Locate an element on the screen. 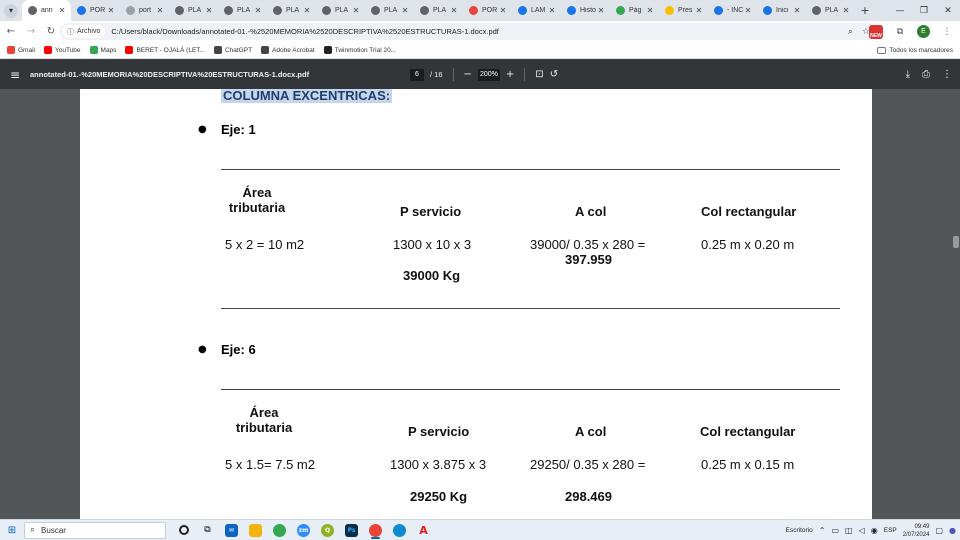  site-info-chip: ⓘ Archivo is located at coordinates (84, 31).